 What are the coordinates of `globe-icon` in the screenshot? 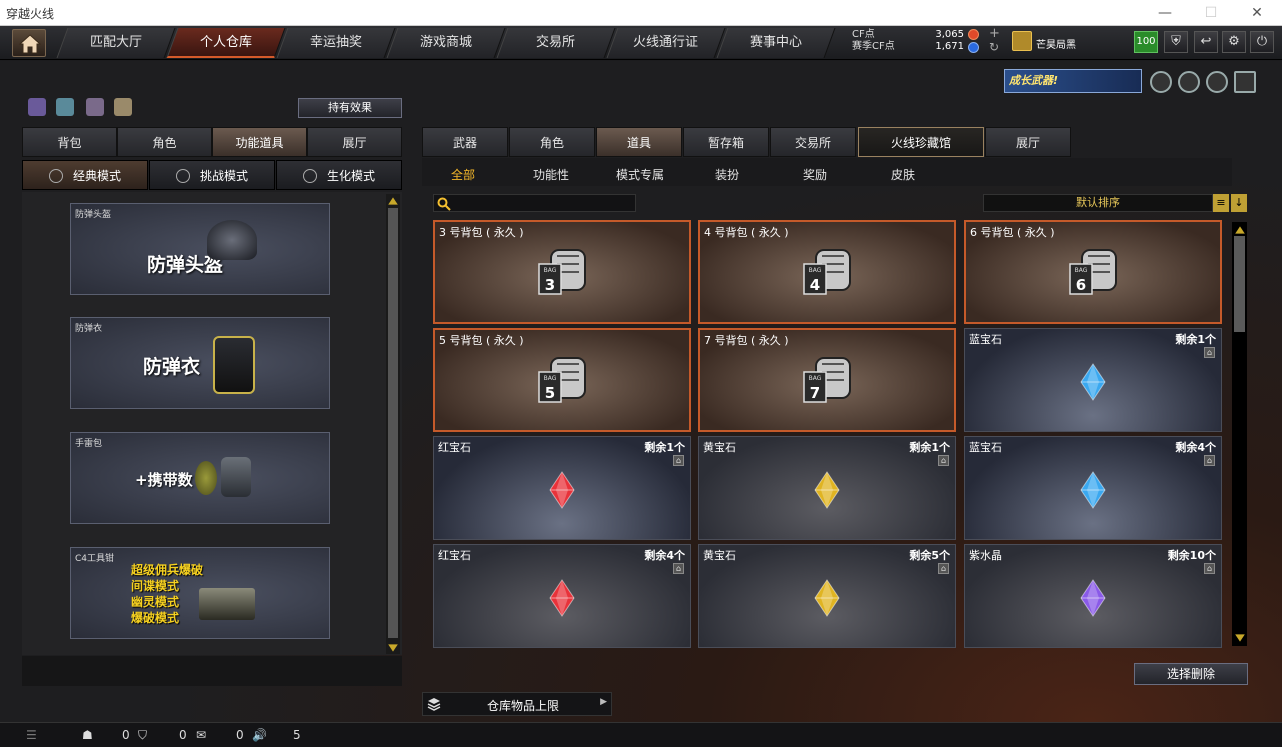 It's located at (1189, 82).